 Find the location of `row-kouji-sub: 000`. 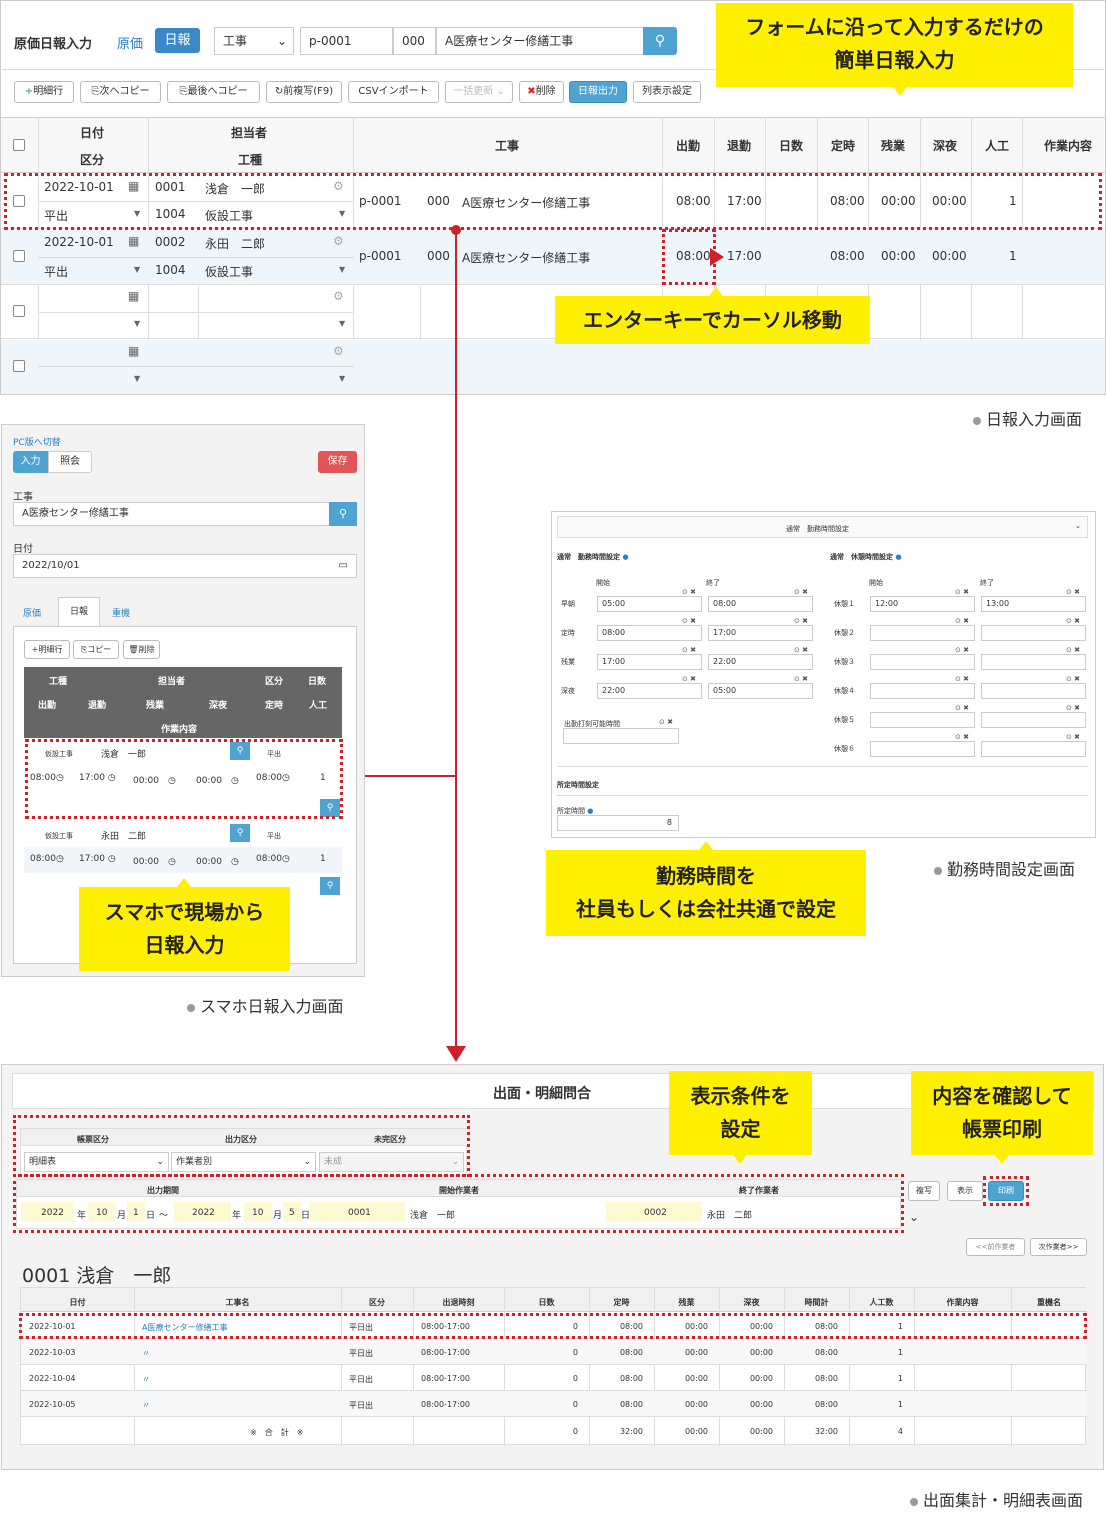

row-kouji-sub: 000 is located at coordinates (438, 201).